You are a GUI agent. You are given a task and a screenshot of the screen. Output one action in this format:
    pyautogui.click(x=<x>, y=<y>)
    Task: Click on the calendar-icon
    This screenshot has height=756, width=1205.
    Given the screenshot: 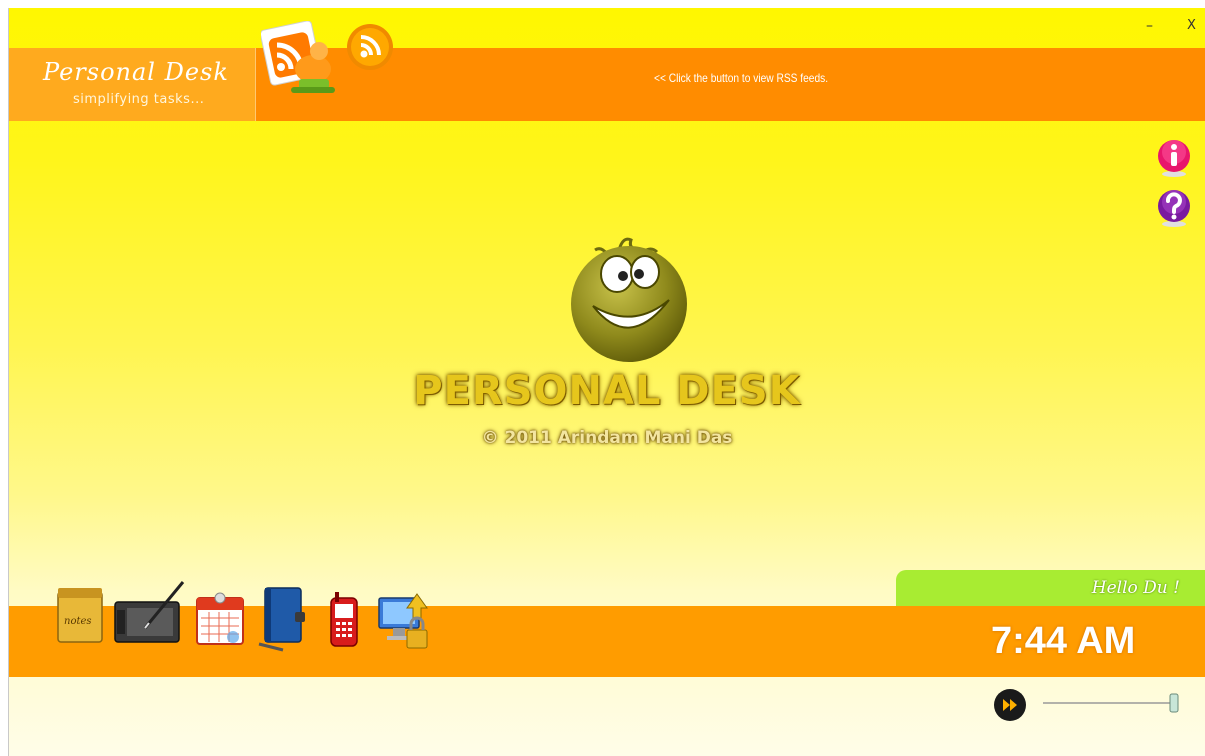 What is the action you would take?
    pyautogui.click(x=220, y=618)
    